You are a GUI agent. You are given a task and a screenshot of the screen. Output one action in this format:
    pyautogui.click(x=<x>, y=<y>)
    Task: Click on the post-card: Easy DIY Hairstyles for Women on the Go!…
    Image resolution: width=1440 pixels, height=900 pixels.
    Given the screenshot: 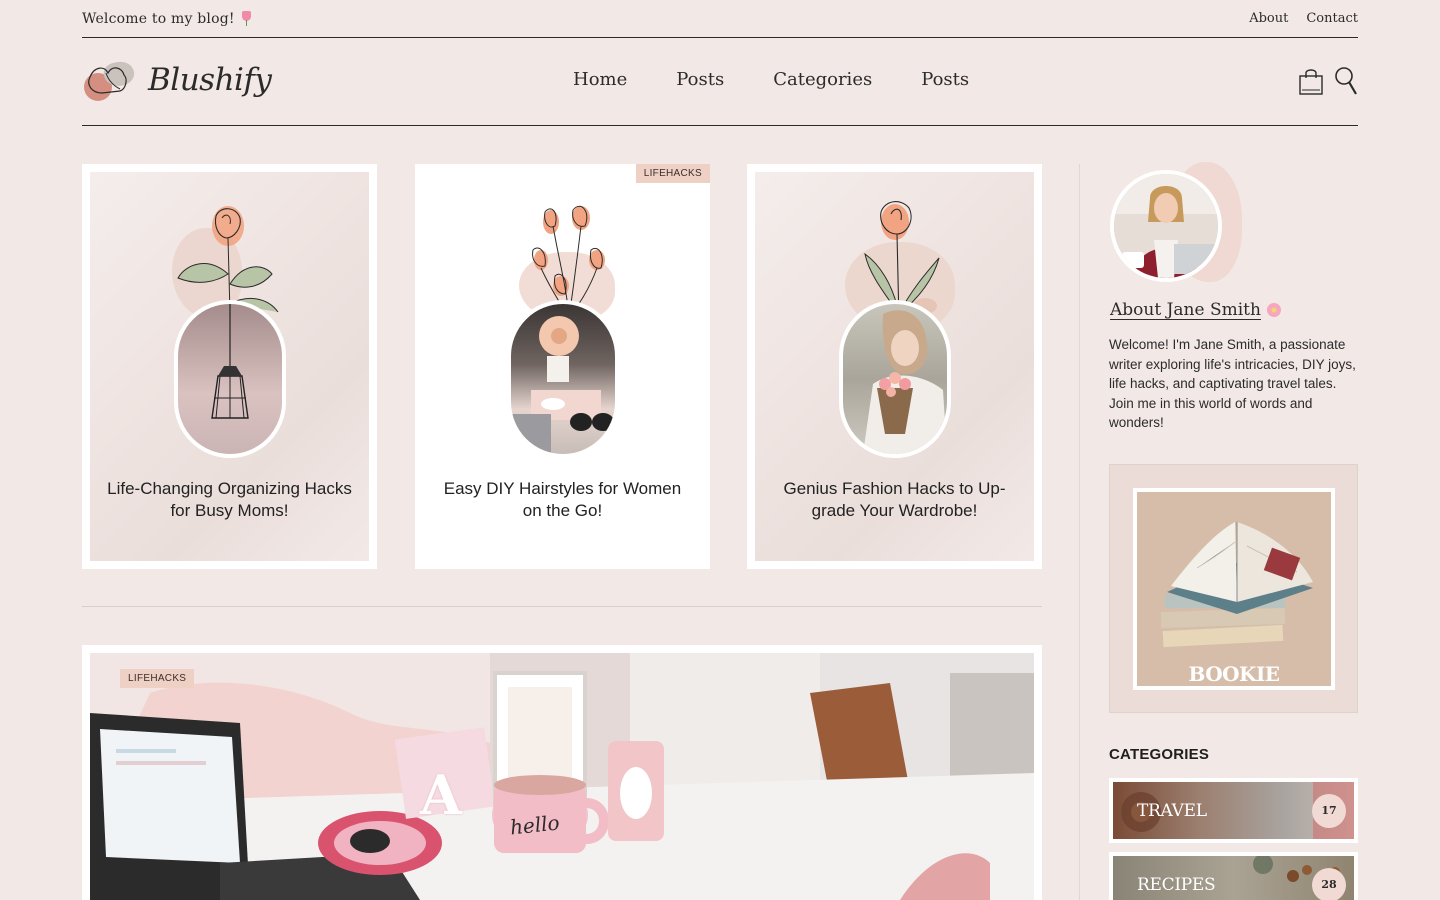 What is the action you would take?
    pyautogui.click(x=562, y=366)
    